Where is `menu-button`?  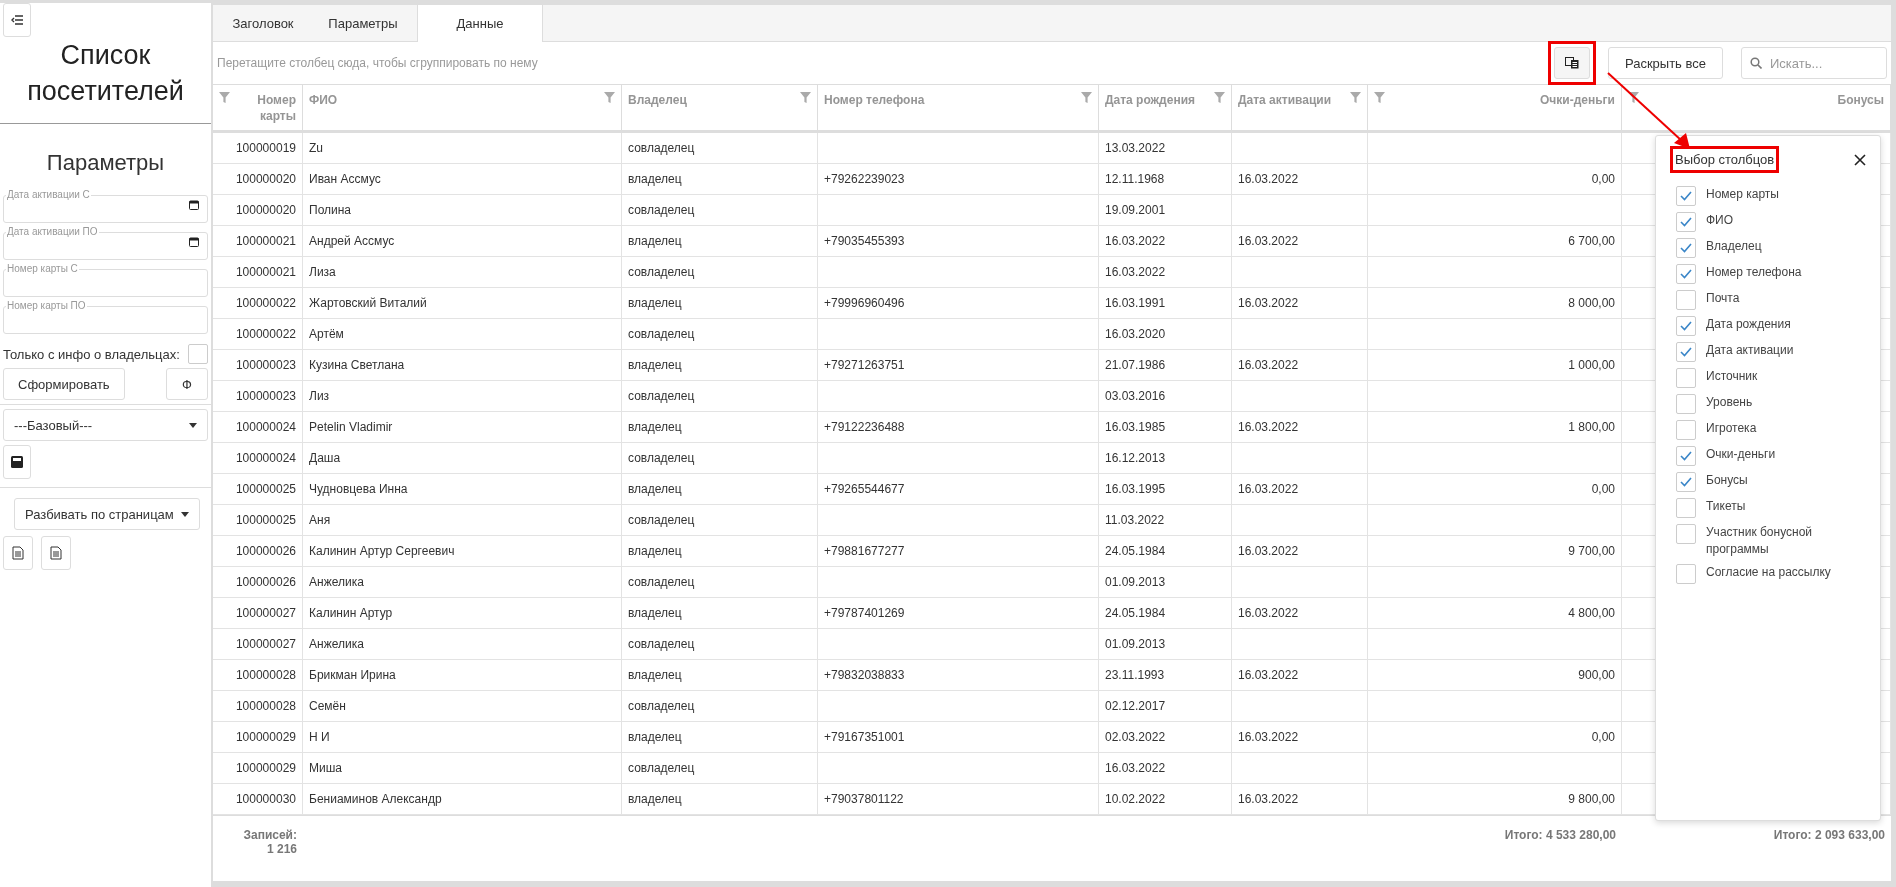 menu-button is located at coordinates (17, 20).